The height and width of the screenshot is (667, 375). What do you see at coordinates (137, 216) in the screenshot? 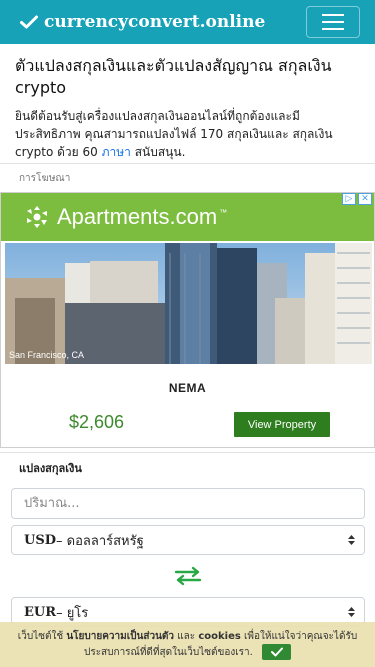
I see `ad-logo-text: Apartments.com` at bounding box center [137, 216].